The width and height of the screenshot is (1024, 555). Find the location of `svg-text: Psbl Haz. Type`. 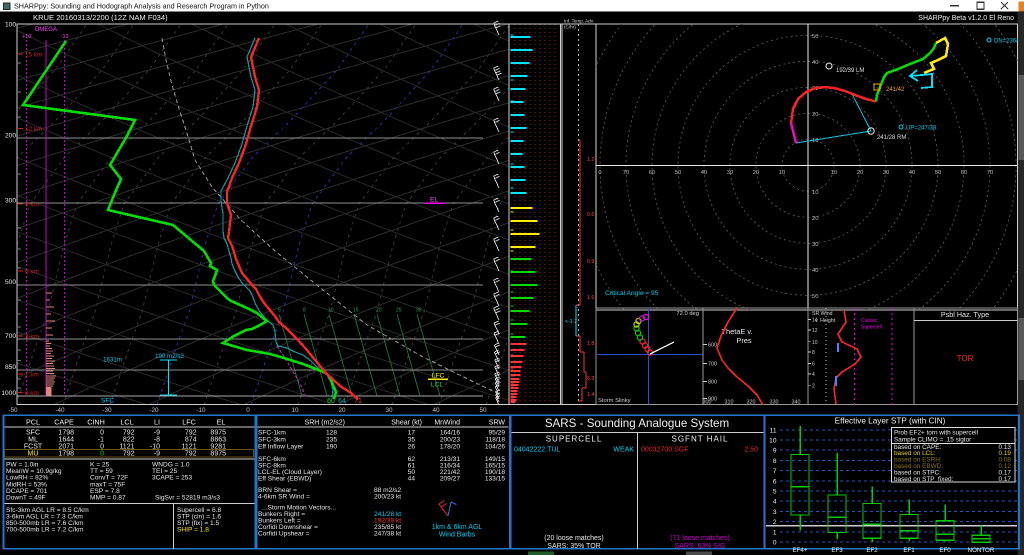

svg-text: Psbl Haz. Type is located at coordinates (965, 314).